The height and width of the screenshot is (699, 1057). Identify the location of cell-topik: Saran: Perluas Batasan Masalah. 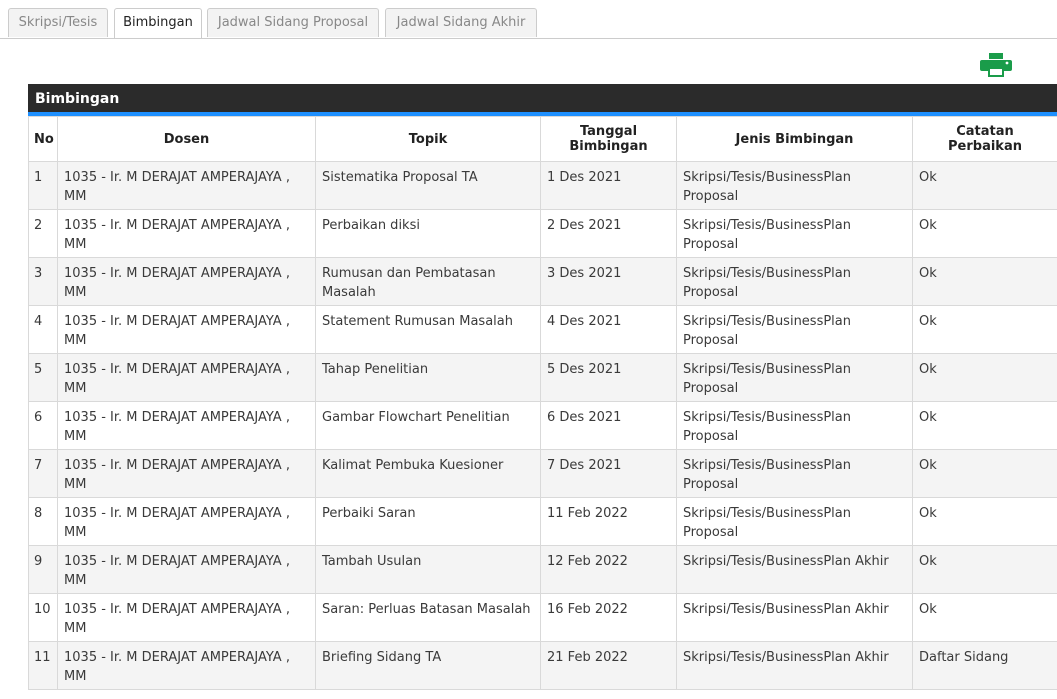
(428, 617).